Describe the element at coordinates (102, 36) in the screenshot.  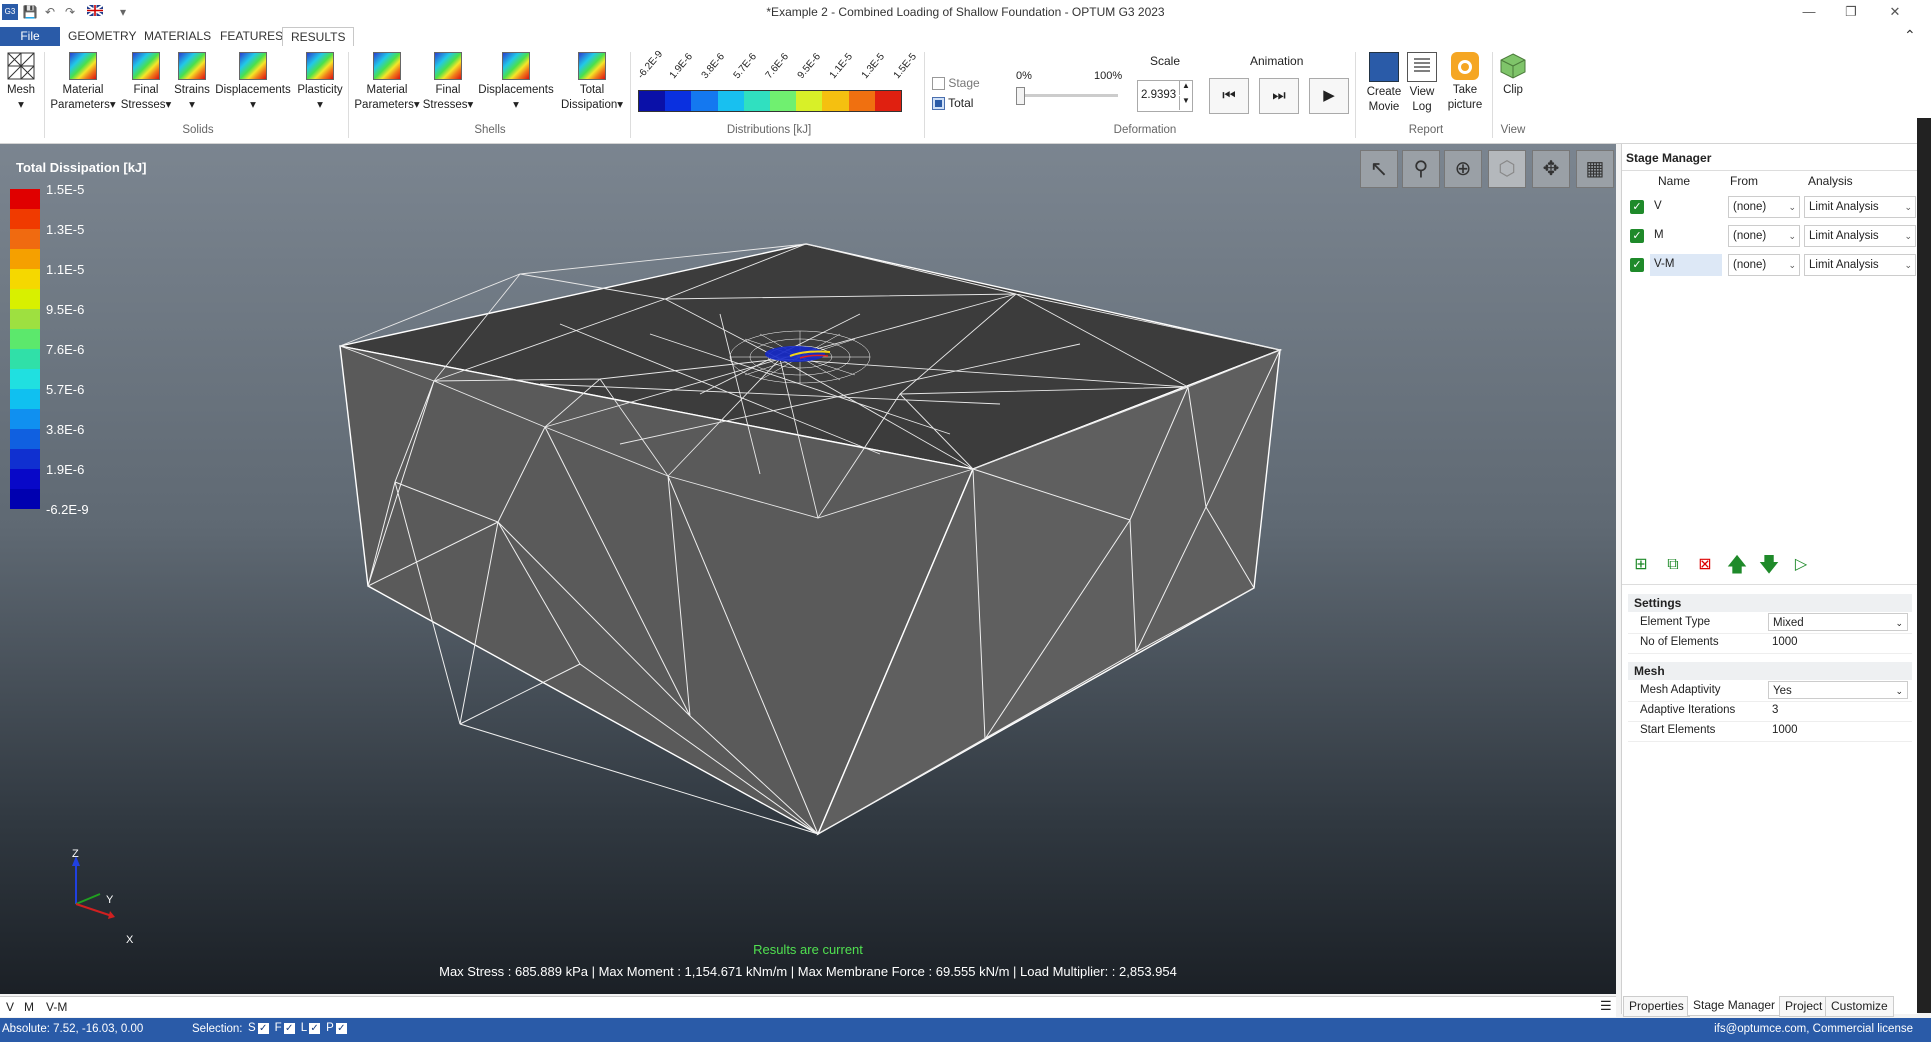
I see `tab-geometry: GEOMETRY` at that location.